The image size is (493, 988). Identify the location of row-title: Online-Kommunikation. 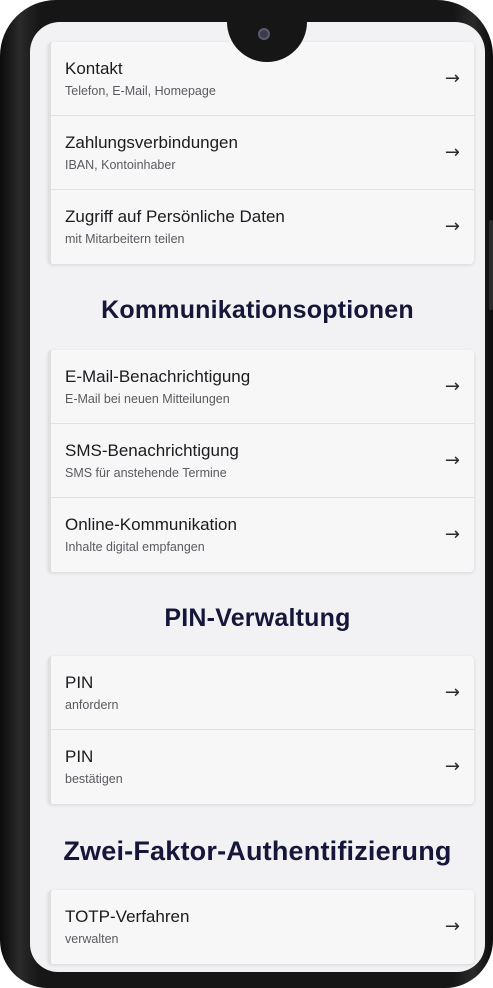
(151, 524).